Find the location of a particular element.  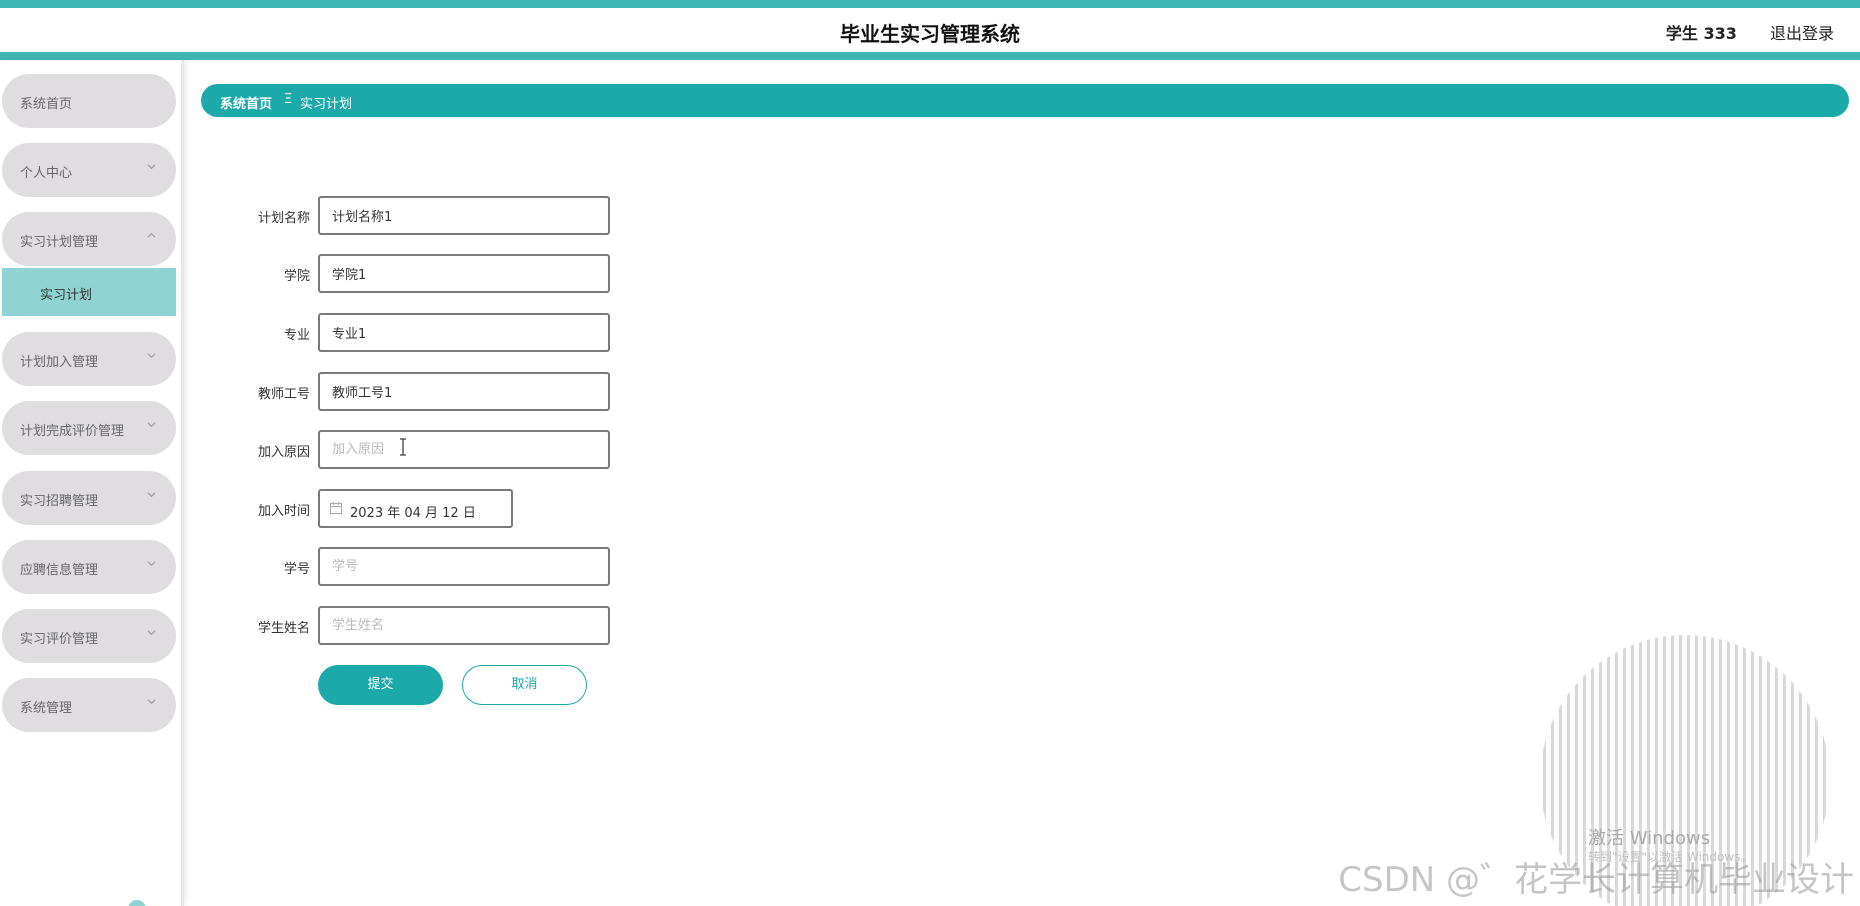

sidebar-item-label: 个人中心 is located at coordinates (46, 173).